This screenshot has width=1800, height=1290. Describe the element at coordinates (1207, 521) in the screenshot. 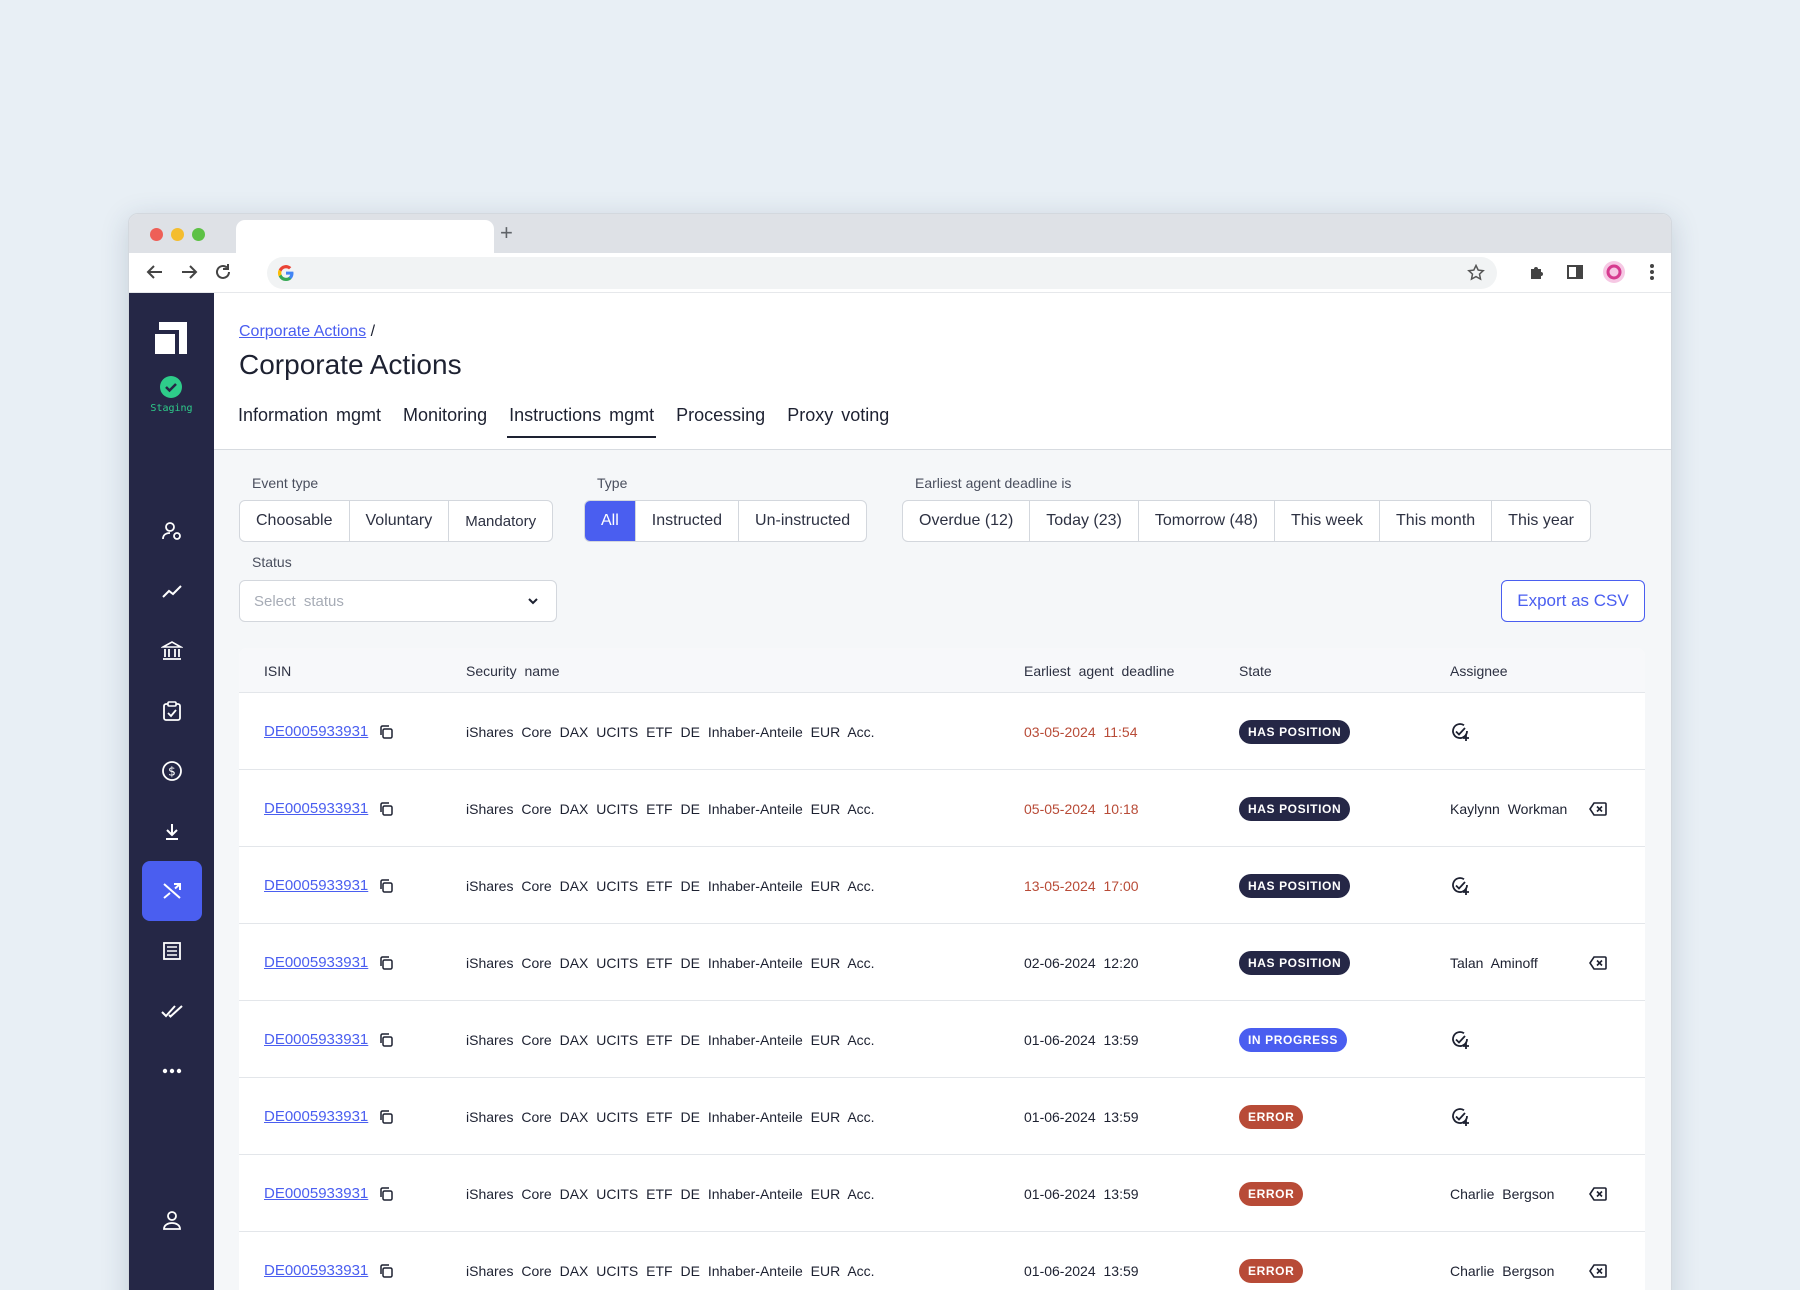

I see `deadline-tomorrow: Tomorrow (48)` at that location.